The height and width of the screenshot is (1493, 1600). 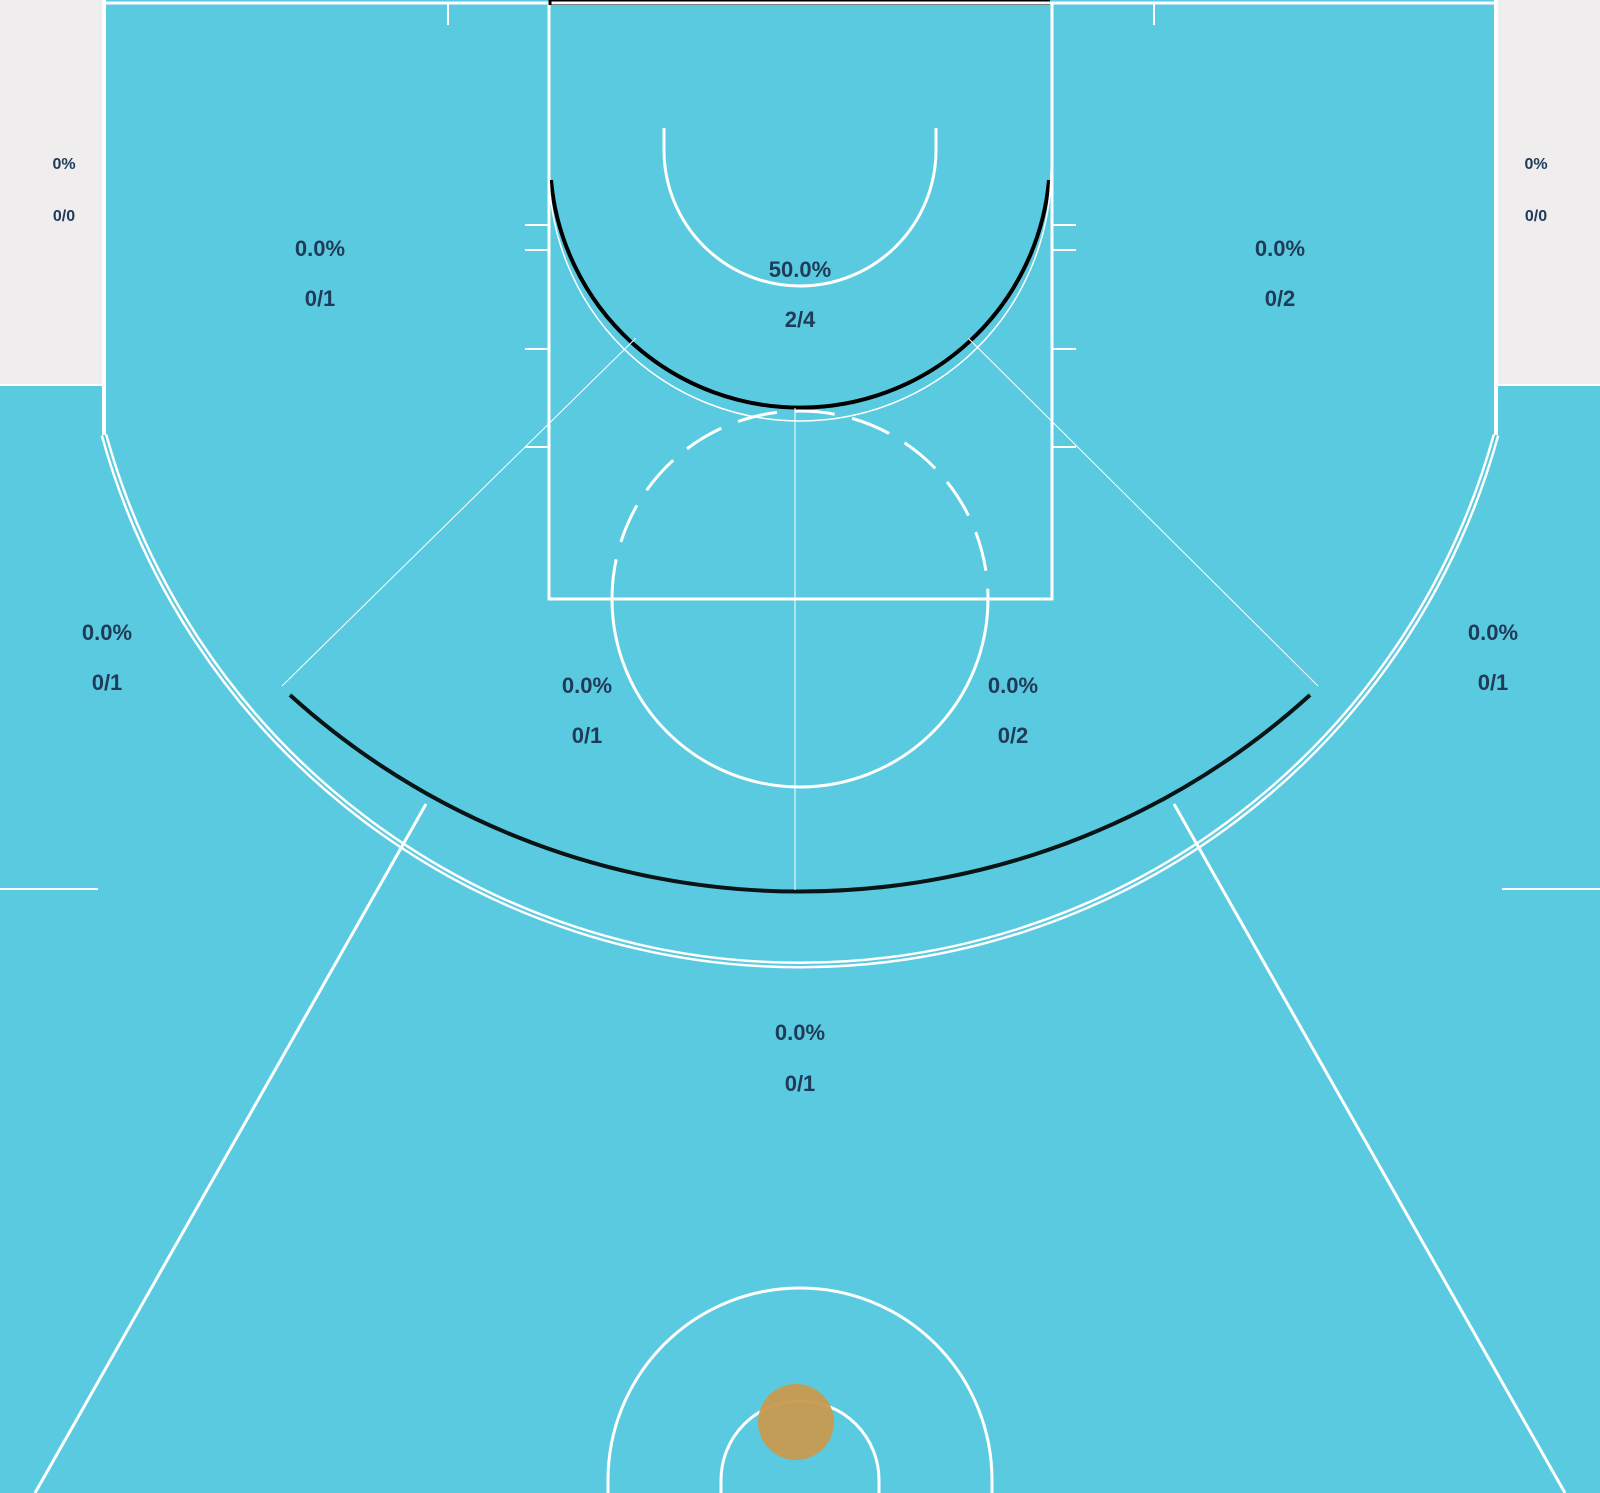 I want to click on zone-pct: 50.0%, so click(x=800, y=269).